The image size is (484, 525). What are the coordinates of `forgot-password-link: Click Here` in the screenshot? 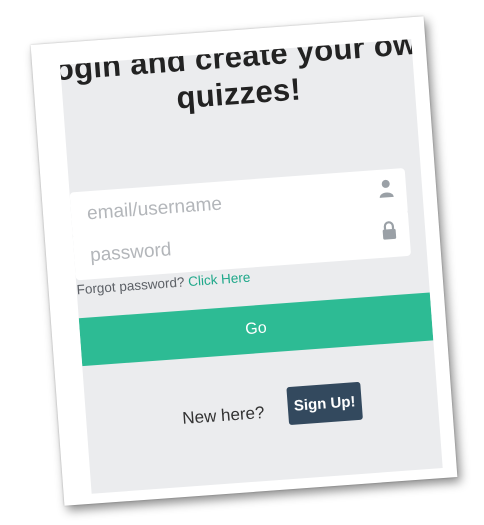 It's located at (219, 280).